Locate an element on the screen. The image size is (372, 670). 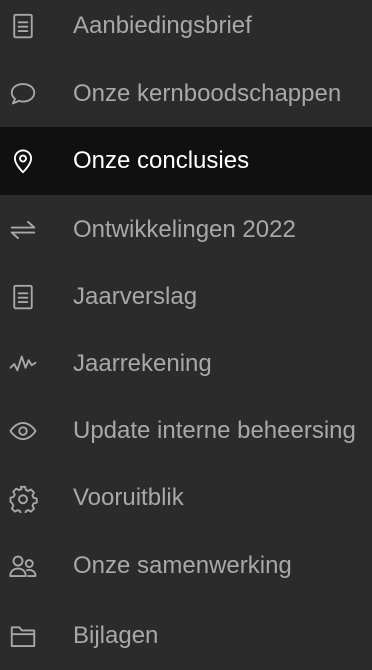
activity-icon is located at coordinates (23, 364).